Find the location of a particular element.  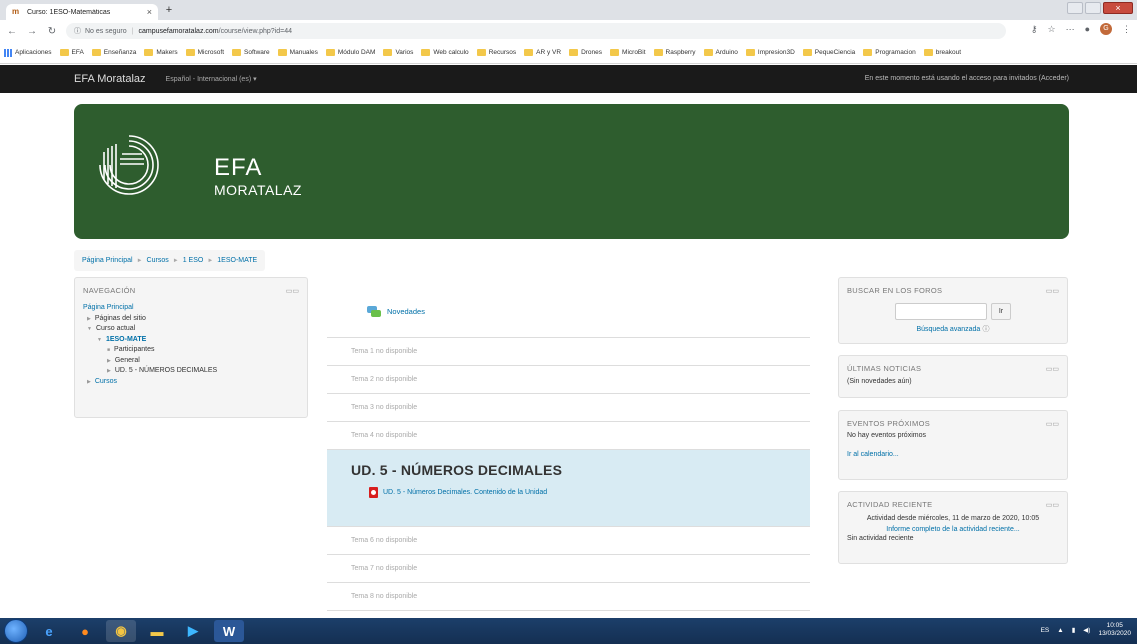

nav-general: General is located at coordinates (127, 360).